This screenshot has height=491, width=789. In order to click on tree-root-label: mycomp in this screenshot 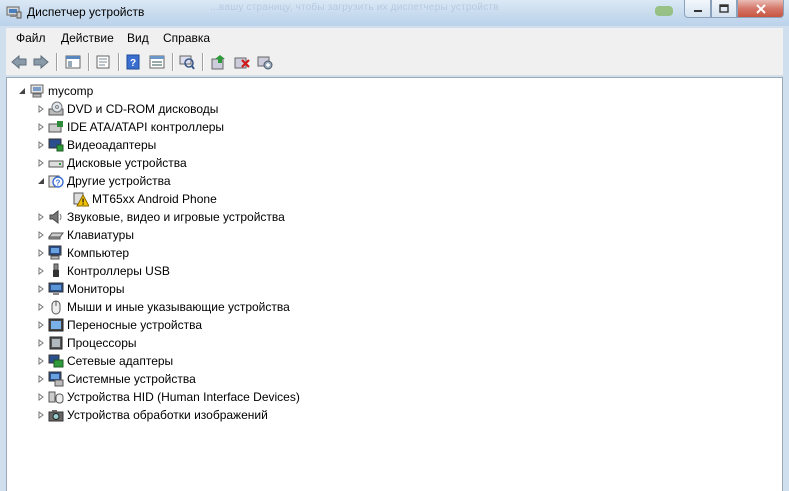, I will do `click(71, 91)`.